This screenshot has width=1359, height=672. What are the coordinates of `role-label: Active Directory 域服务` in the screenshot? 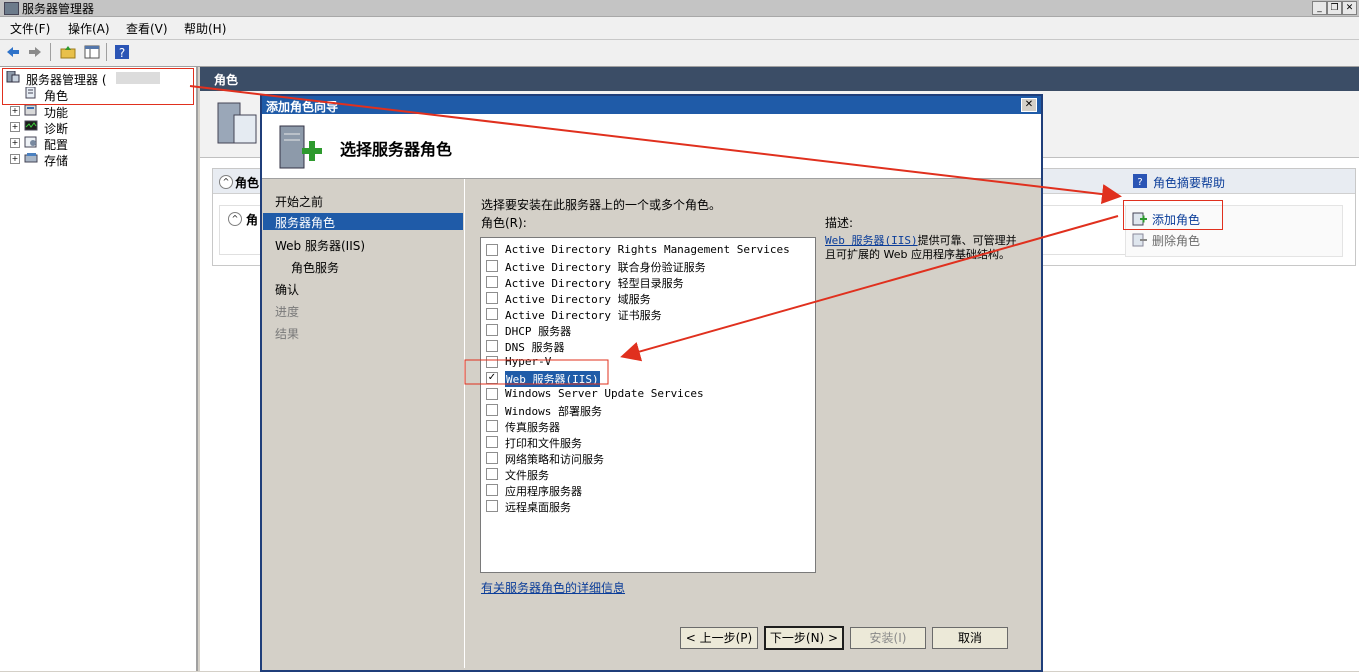 It's located at (578, 299).